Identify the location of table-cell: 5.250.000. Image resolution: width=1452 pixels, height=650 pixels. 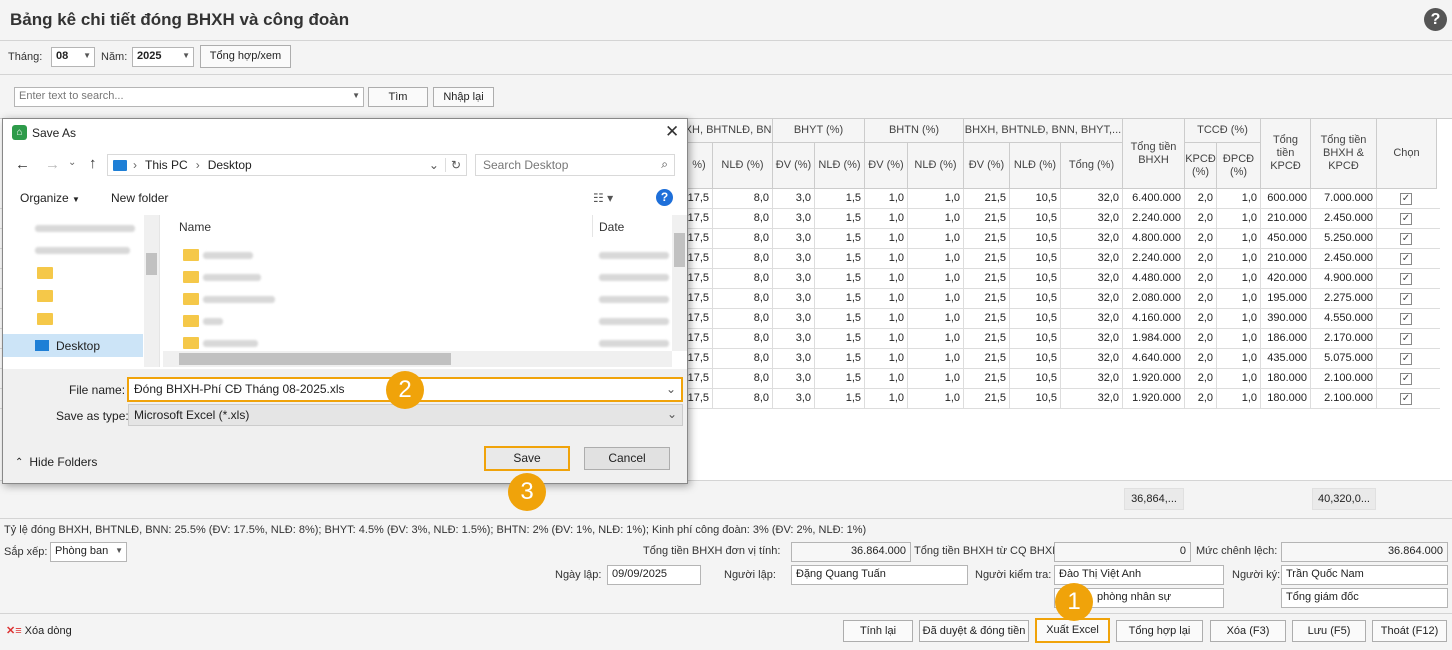
(1344, 239).